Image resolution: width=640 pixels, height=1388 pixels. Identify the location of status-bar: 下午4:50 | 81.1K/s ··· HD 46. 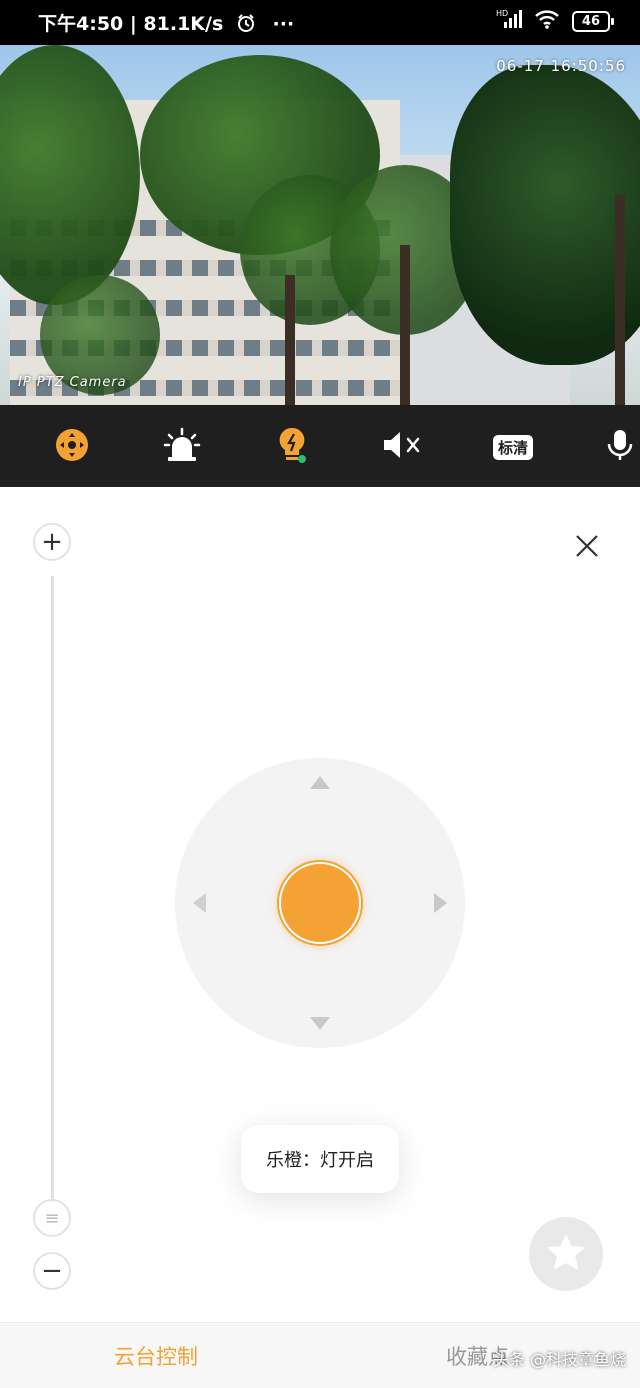
(320, 22).